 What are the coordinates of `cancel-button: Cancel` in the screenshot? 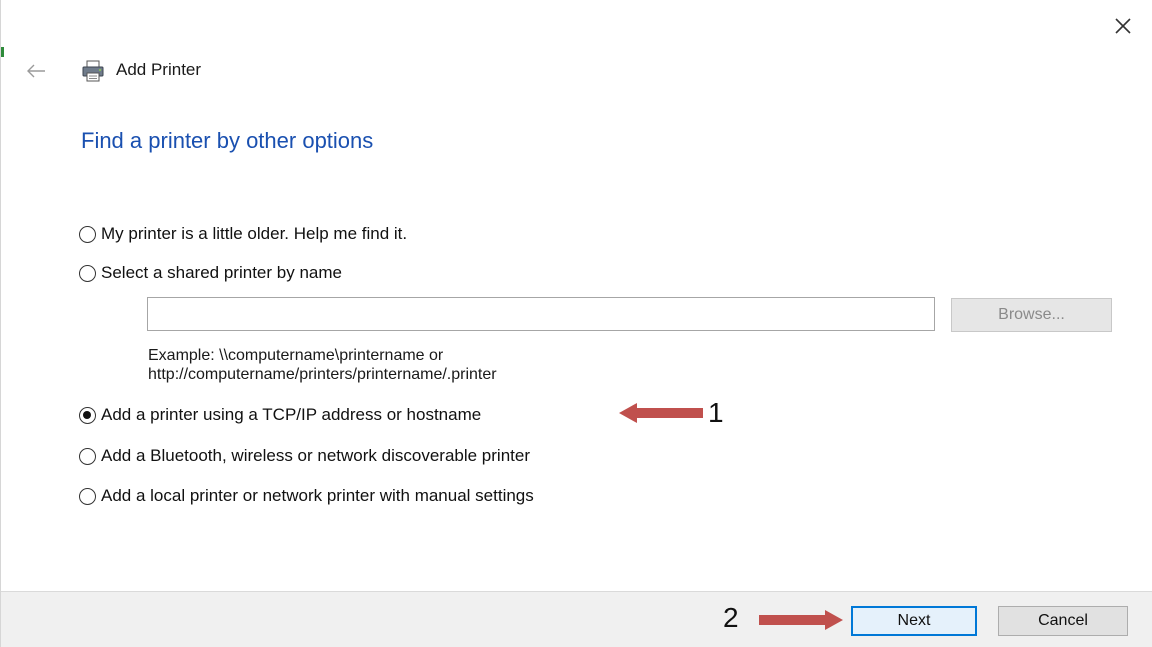 It's located at (1063, 621).